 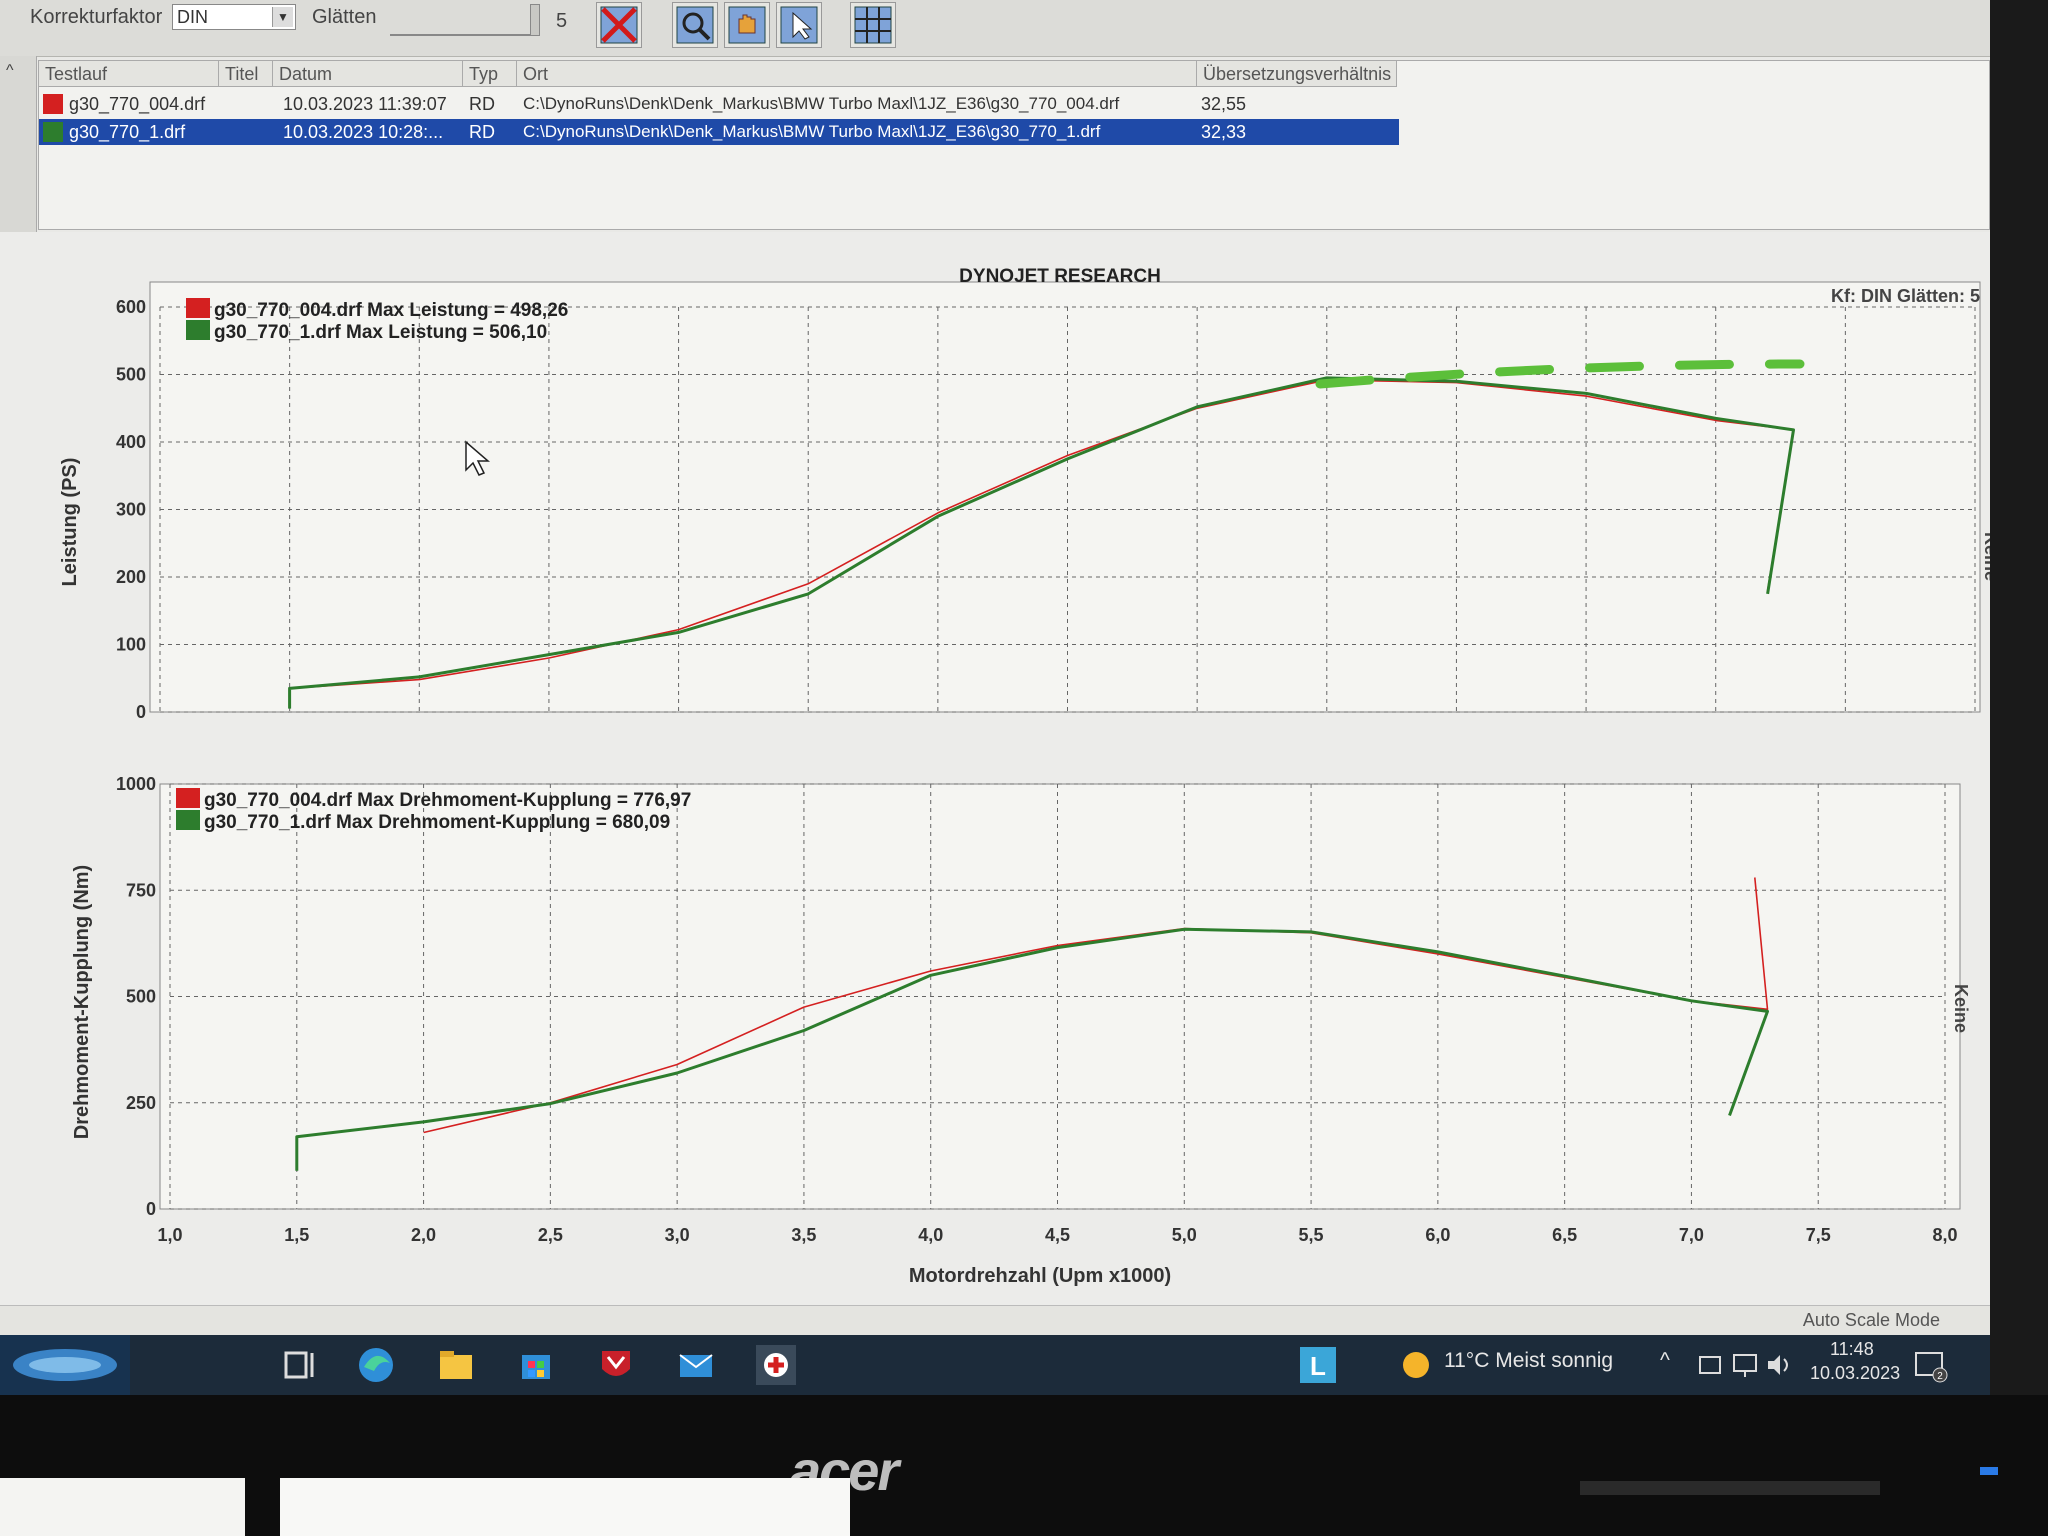 I want to click on col-label: Testlauf, so click(x=76, y=74).